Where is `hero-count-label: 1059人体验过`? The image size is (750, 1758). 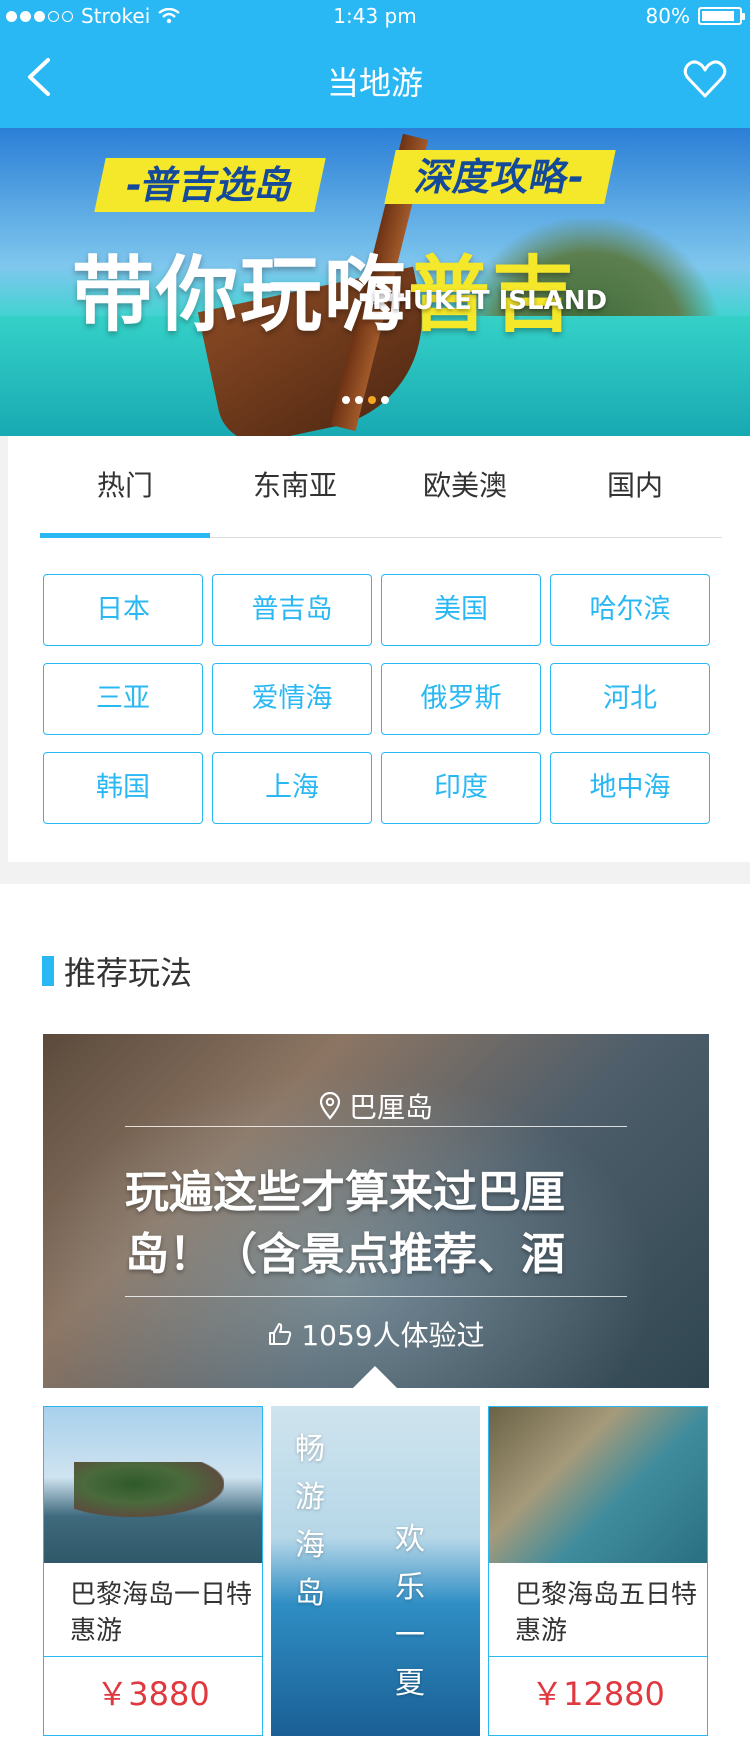 hero-count-label: 1059人体验过 is located at coordinates (393, 1335).